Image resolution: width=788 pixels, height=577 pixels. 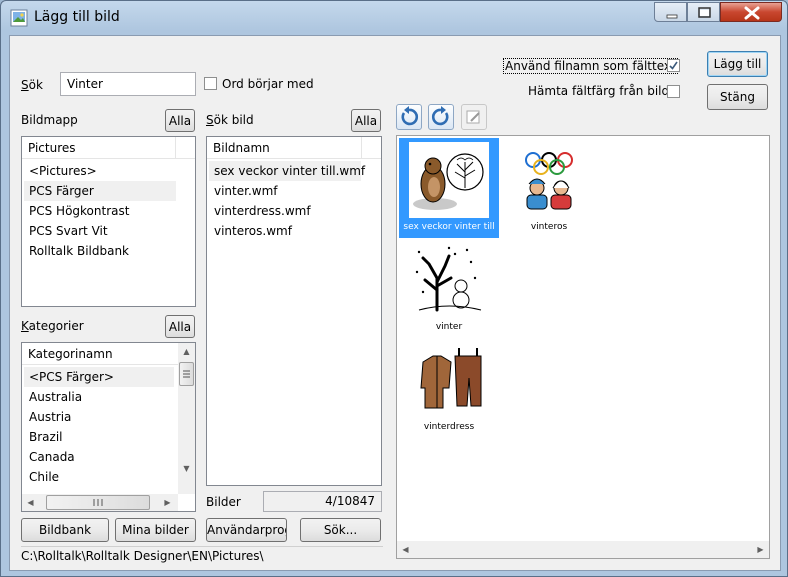 What do you see at coordinates (180, 326) in the screenshot?
I see `kategorier-all-button: Alla` at bounding box center [180, 326].